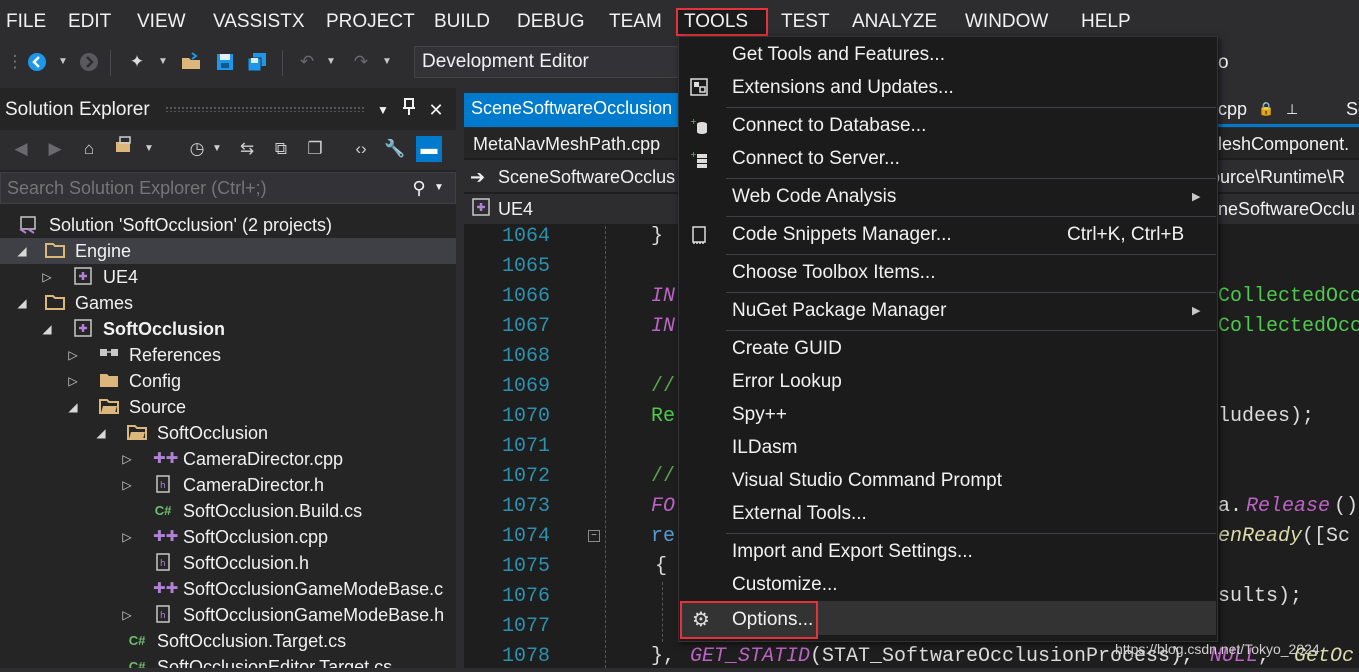 This screenshot has height=672, width=1359. Describe the element at coordinates (462, 22) in the screenshot. I see `menu-build: BUILD` at that location.